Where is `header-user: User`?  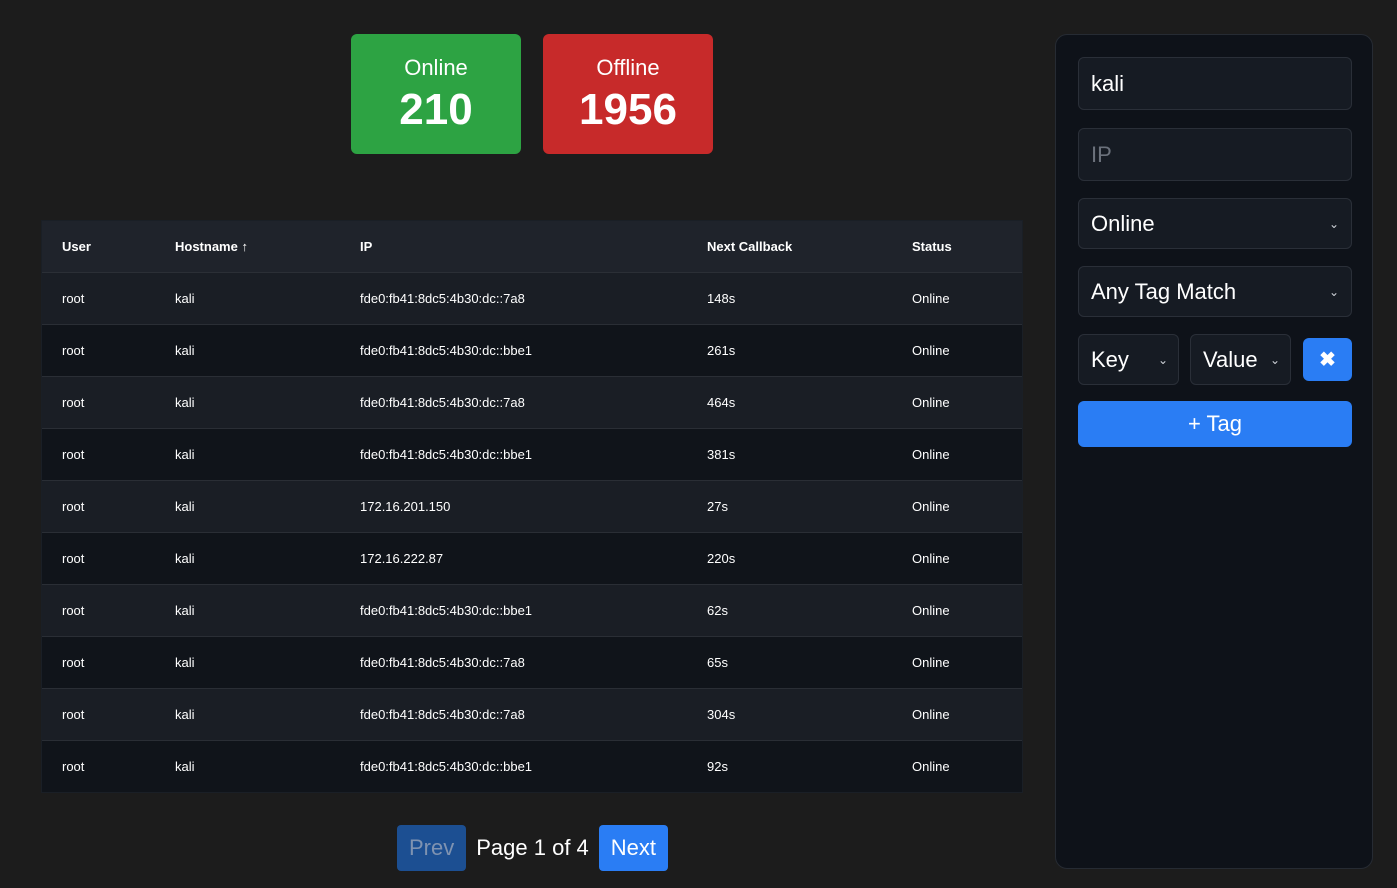
header-user: User is located at coordinates (98, 247).